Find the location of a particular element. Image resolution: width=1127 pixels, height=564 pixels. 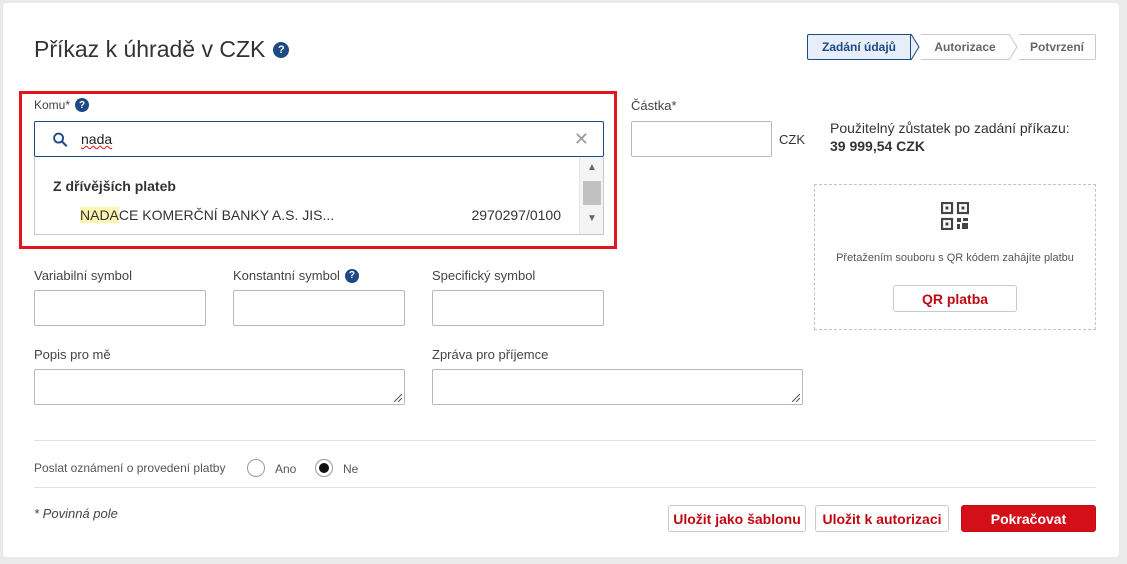

own-note-label-text: Popis pro mě is located at coordinates (72, 354).